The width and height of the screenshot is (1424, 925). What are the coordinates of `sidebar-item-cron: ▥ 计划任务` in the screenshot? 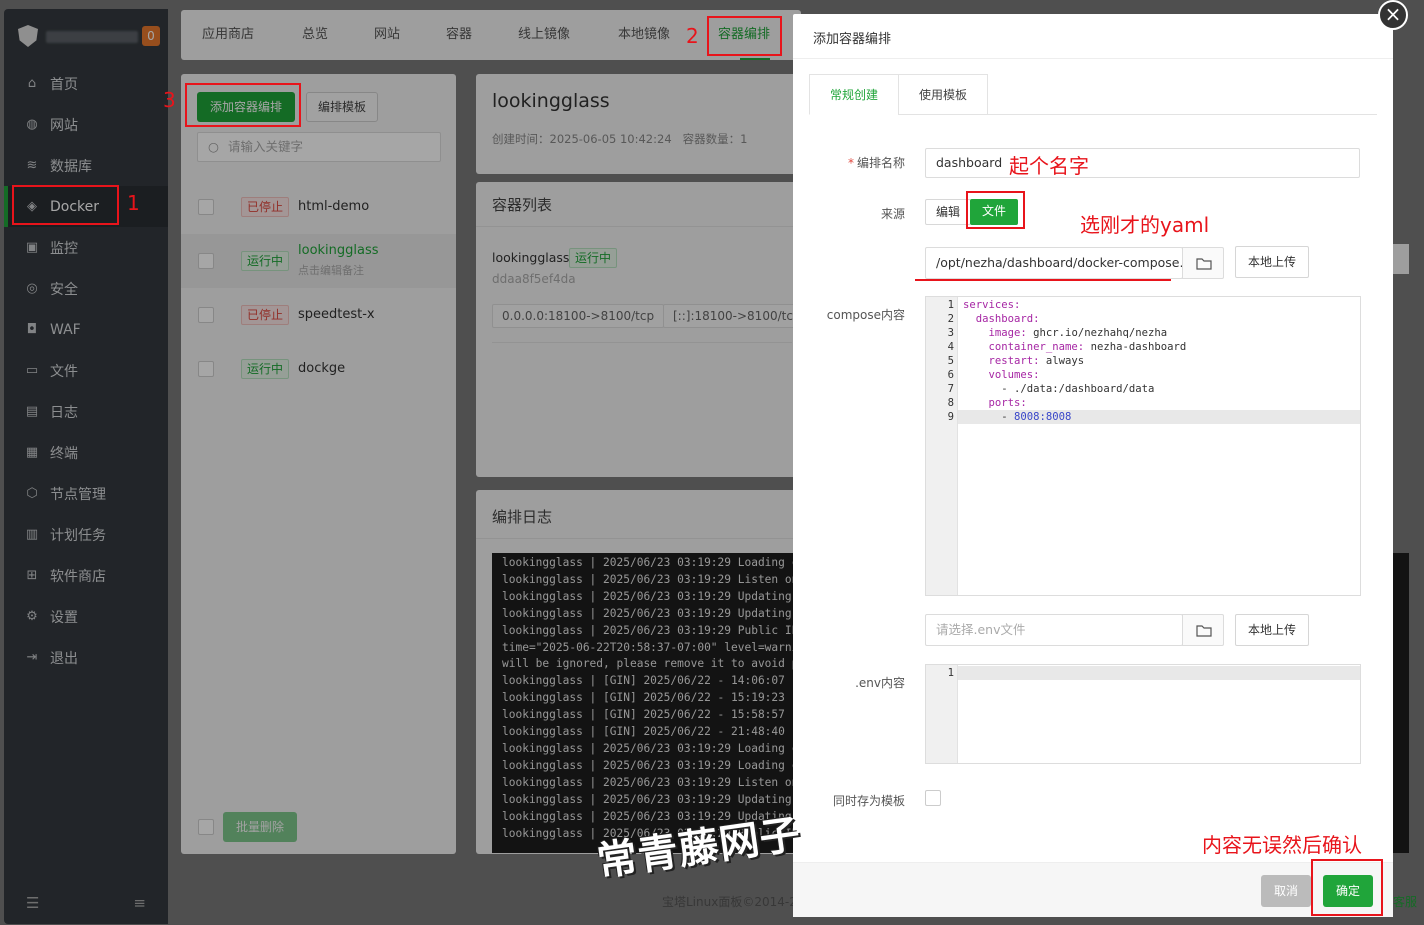 It's located at (86, 534).